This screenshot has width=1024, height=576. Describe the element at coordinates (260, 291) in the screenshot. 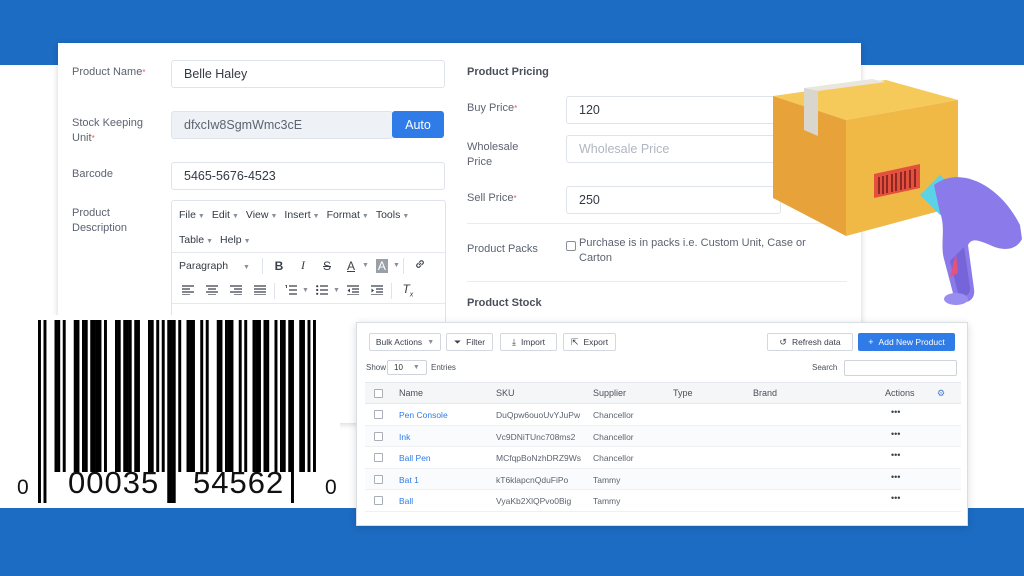

I see `align-justify-icon` at that location.